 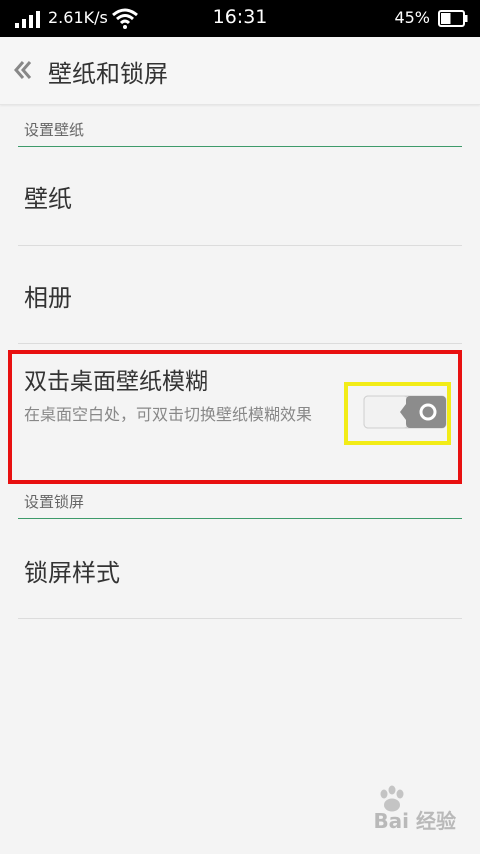 What do you see at coordinates (240, 502) in the screenshot?
I see `section-header-lockscreen: 设置锁屏` at bounding box center [240, 502].